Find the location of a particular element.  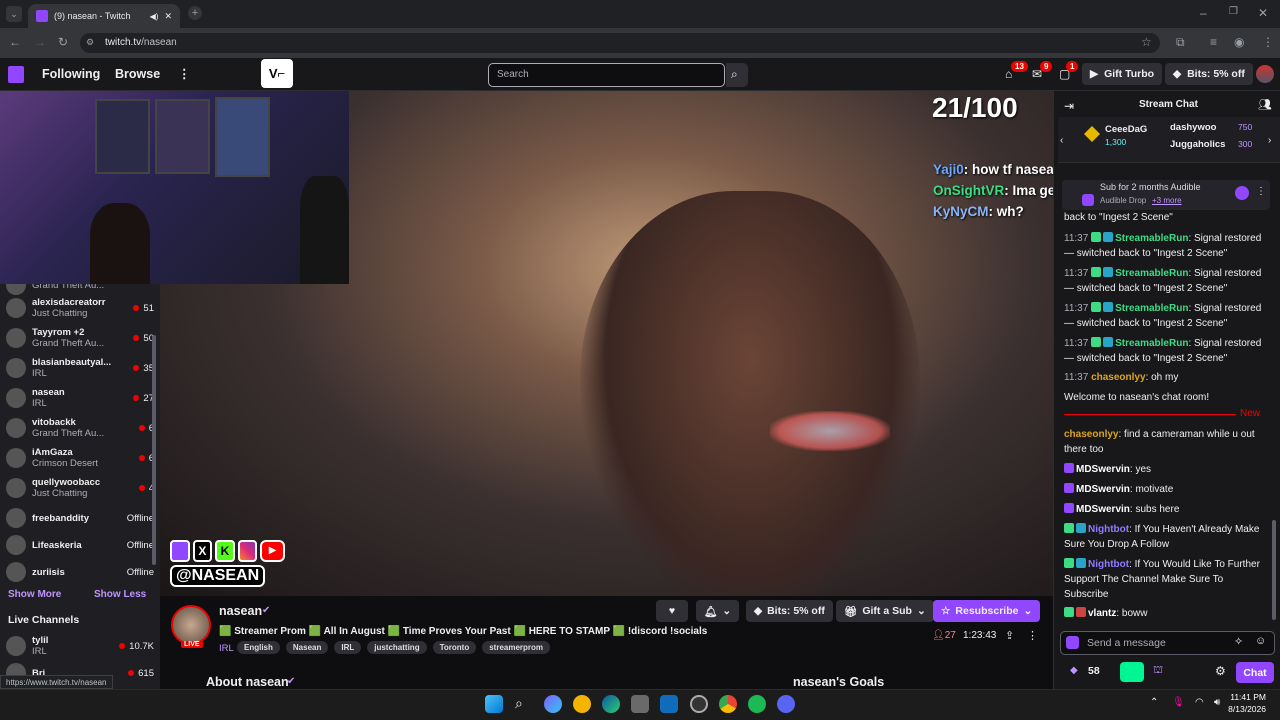

notification-button: 🔔︎ ⌄ is located at coordinates (718, 611).